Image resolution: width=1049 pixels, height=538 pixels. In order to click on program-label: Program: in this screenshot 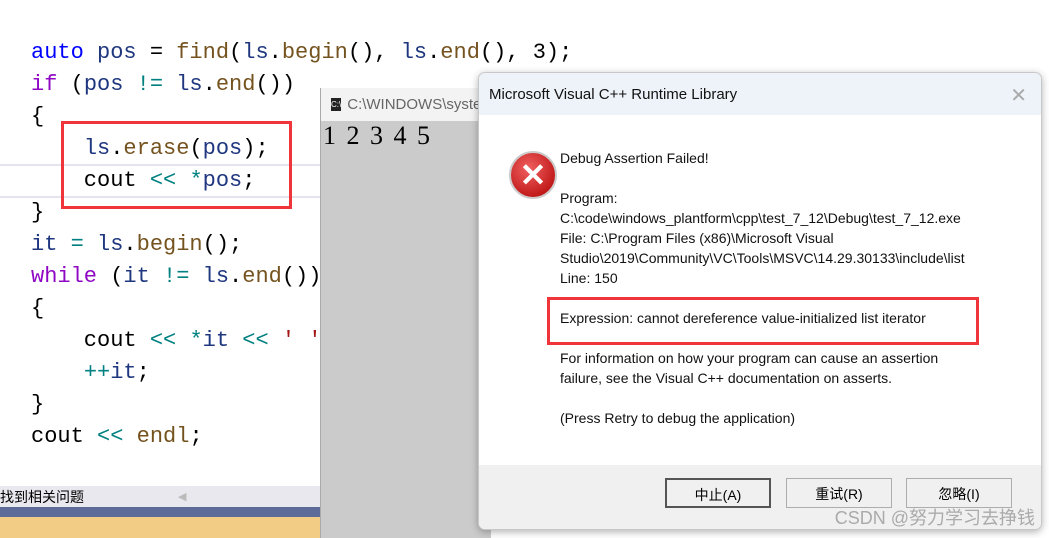, I will do `click(589, 198)`.